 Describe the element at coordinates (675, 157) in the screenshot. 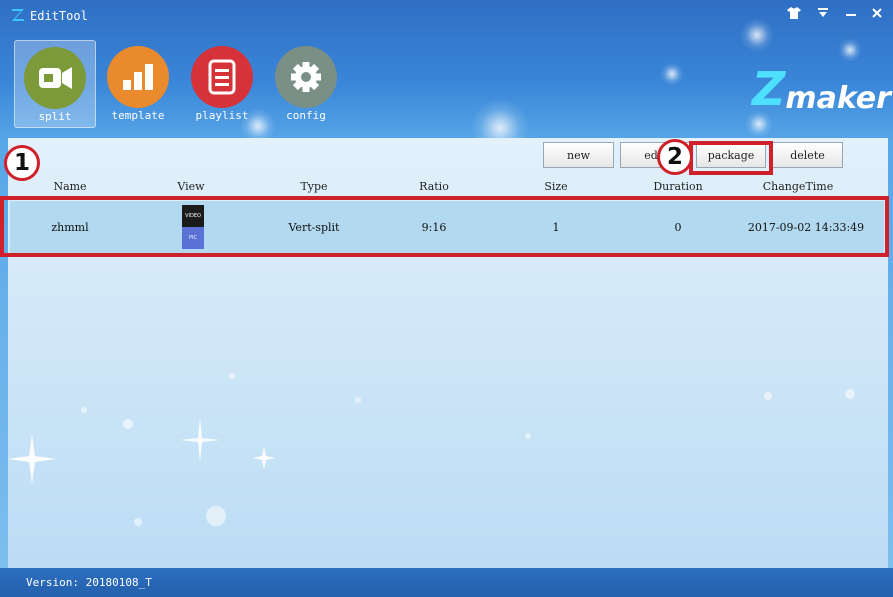

I see `callout-marker-2: 2` at that location.